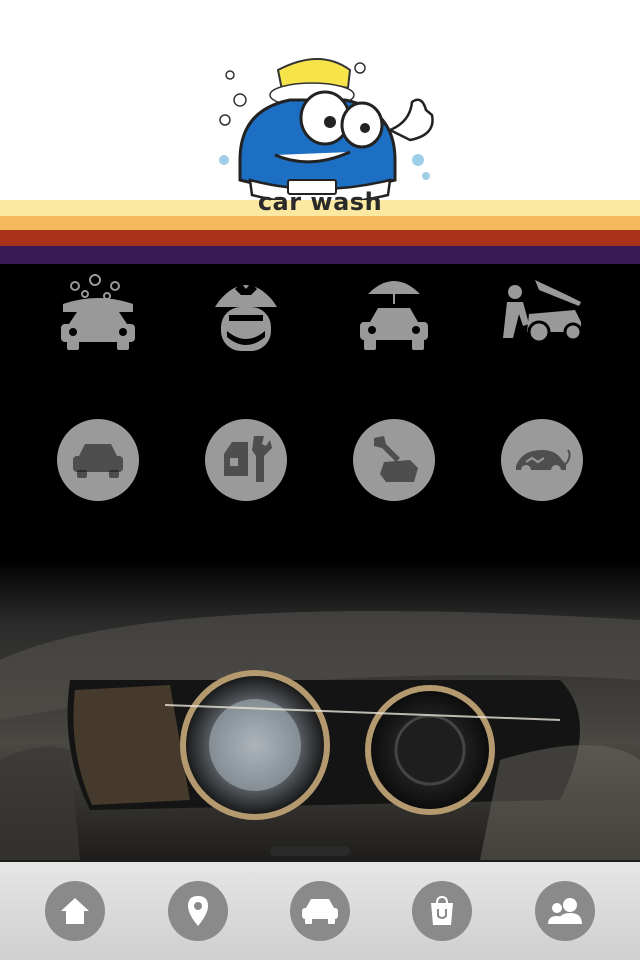 The image size is (640, 960). What do you see at coordinates (320, 255) in the screenshot?
I see `stripe-purple` at bounding box center [320, 255].